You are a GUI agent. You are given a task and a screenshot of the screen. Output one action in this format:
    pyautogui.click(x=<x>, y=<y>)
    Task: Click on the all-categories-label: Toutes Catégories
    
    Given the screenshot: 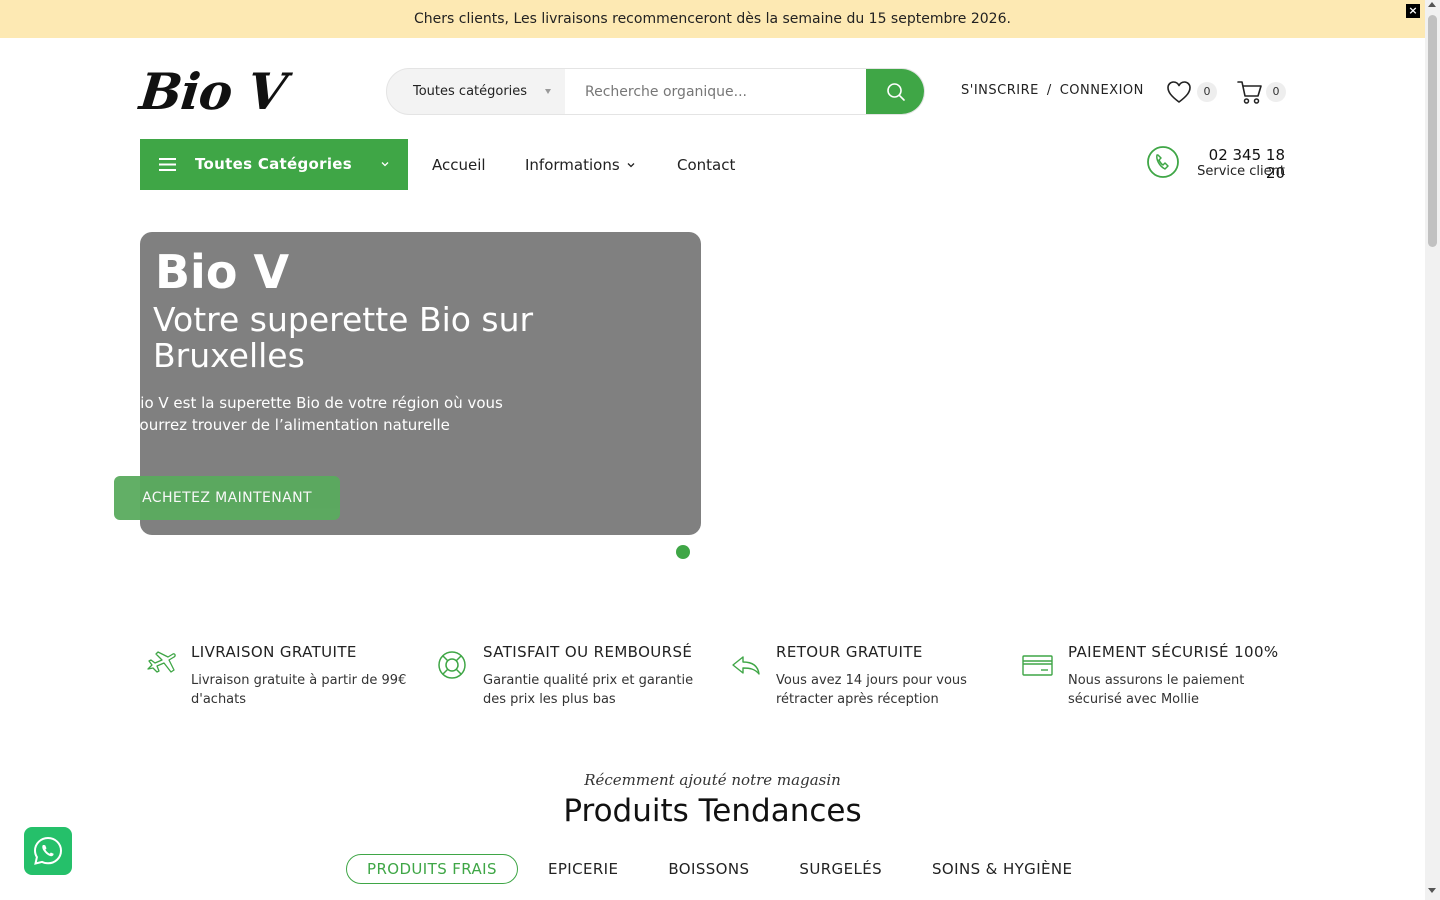 What is the action you would take?
    pyautogui.click(x=273, y=164)
    